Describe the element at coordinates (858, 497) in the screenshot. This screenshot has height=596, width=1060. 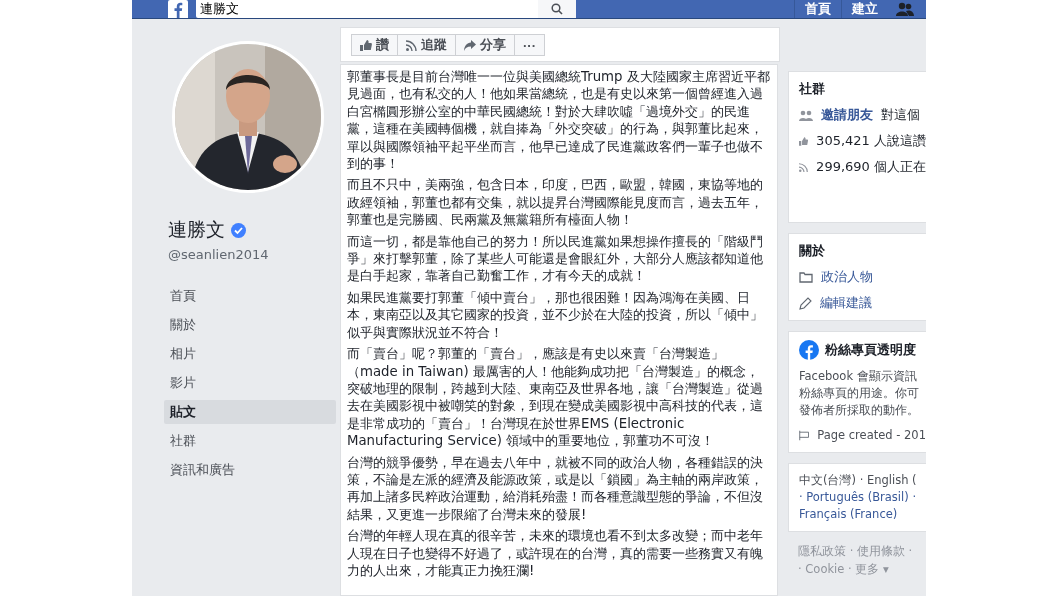
I see `language-list-line: · Português (Brasil) ·` at that location.